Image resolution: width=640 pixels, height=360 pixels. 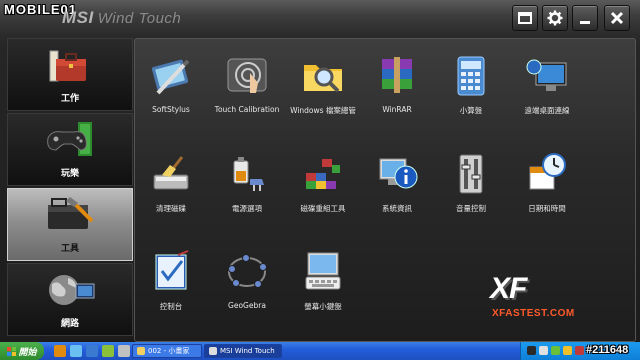 I want to click on tile-remote-desktop: 遠端桌面連線, so click(x=547, y=83).